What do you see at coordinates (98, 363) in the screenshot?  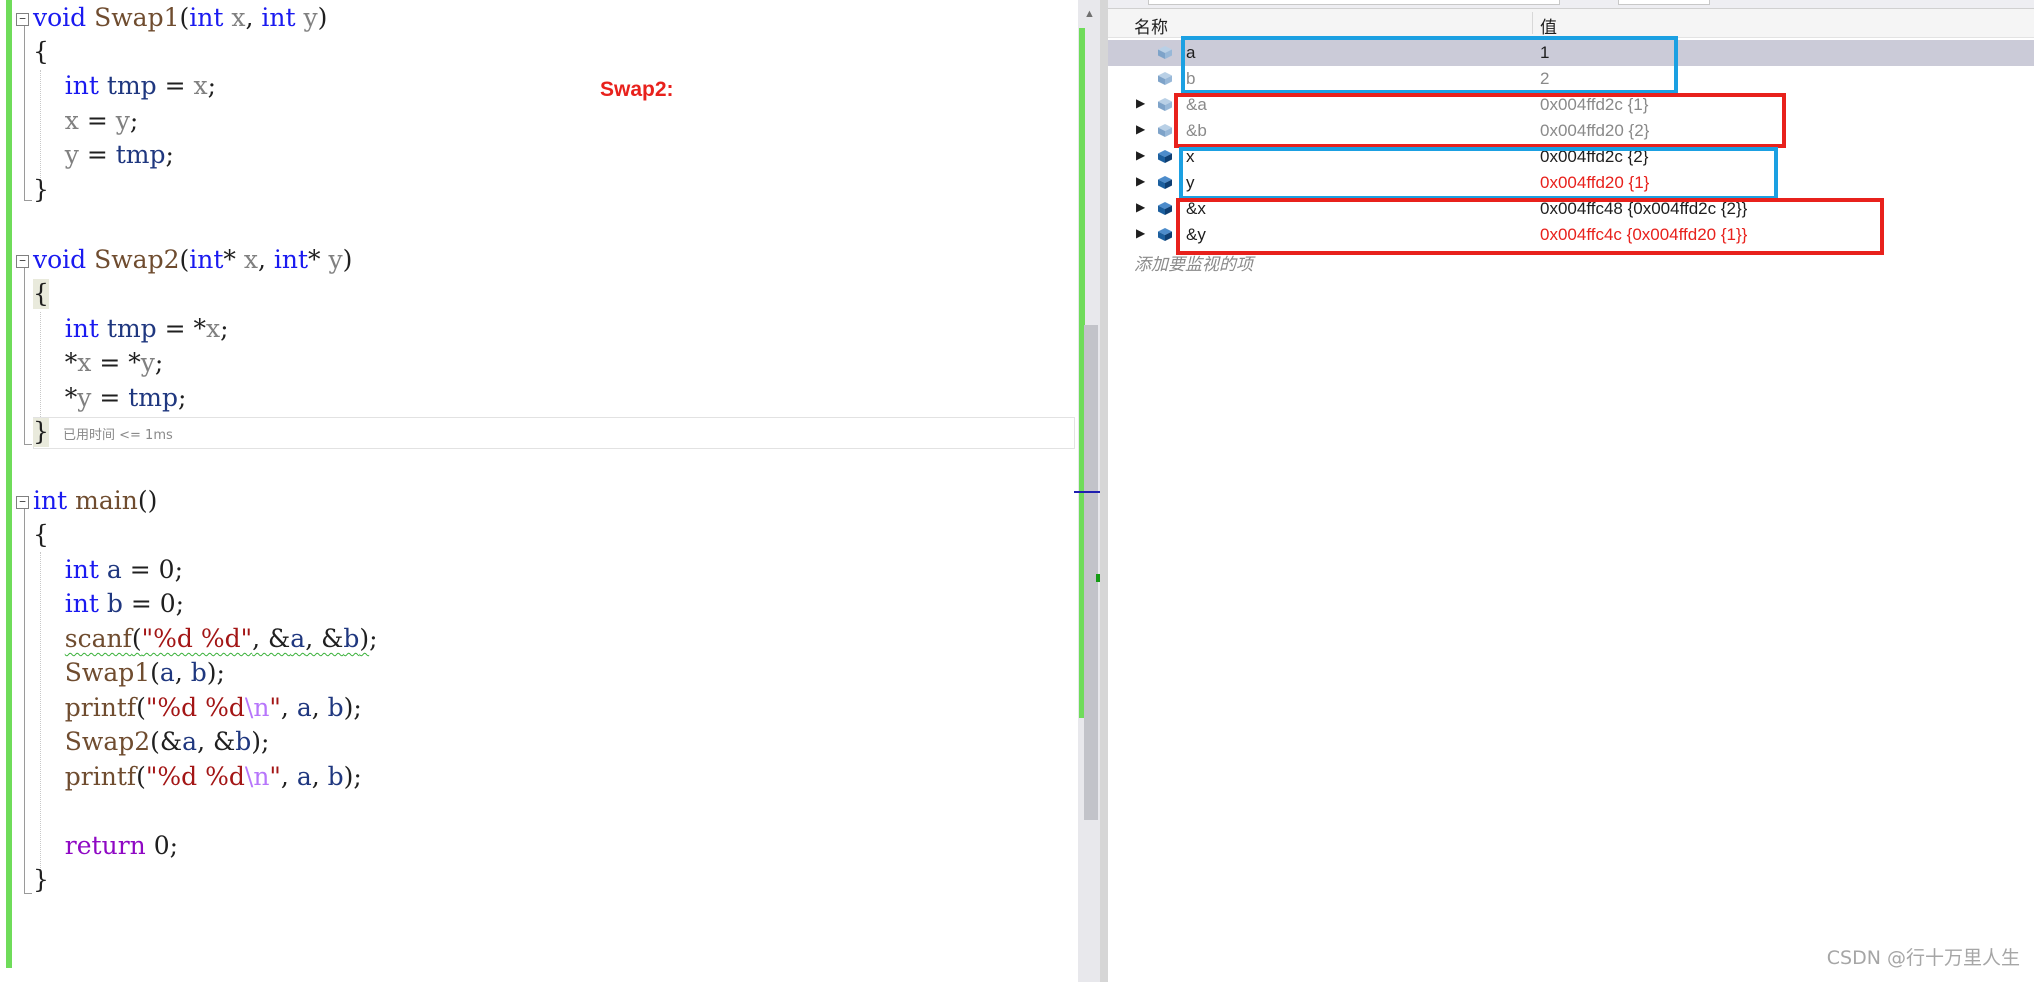 I see `code-line-11: *x = *y;` at bounding box center [98, 363].